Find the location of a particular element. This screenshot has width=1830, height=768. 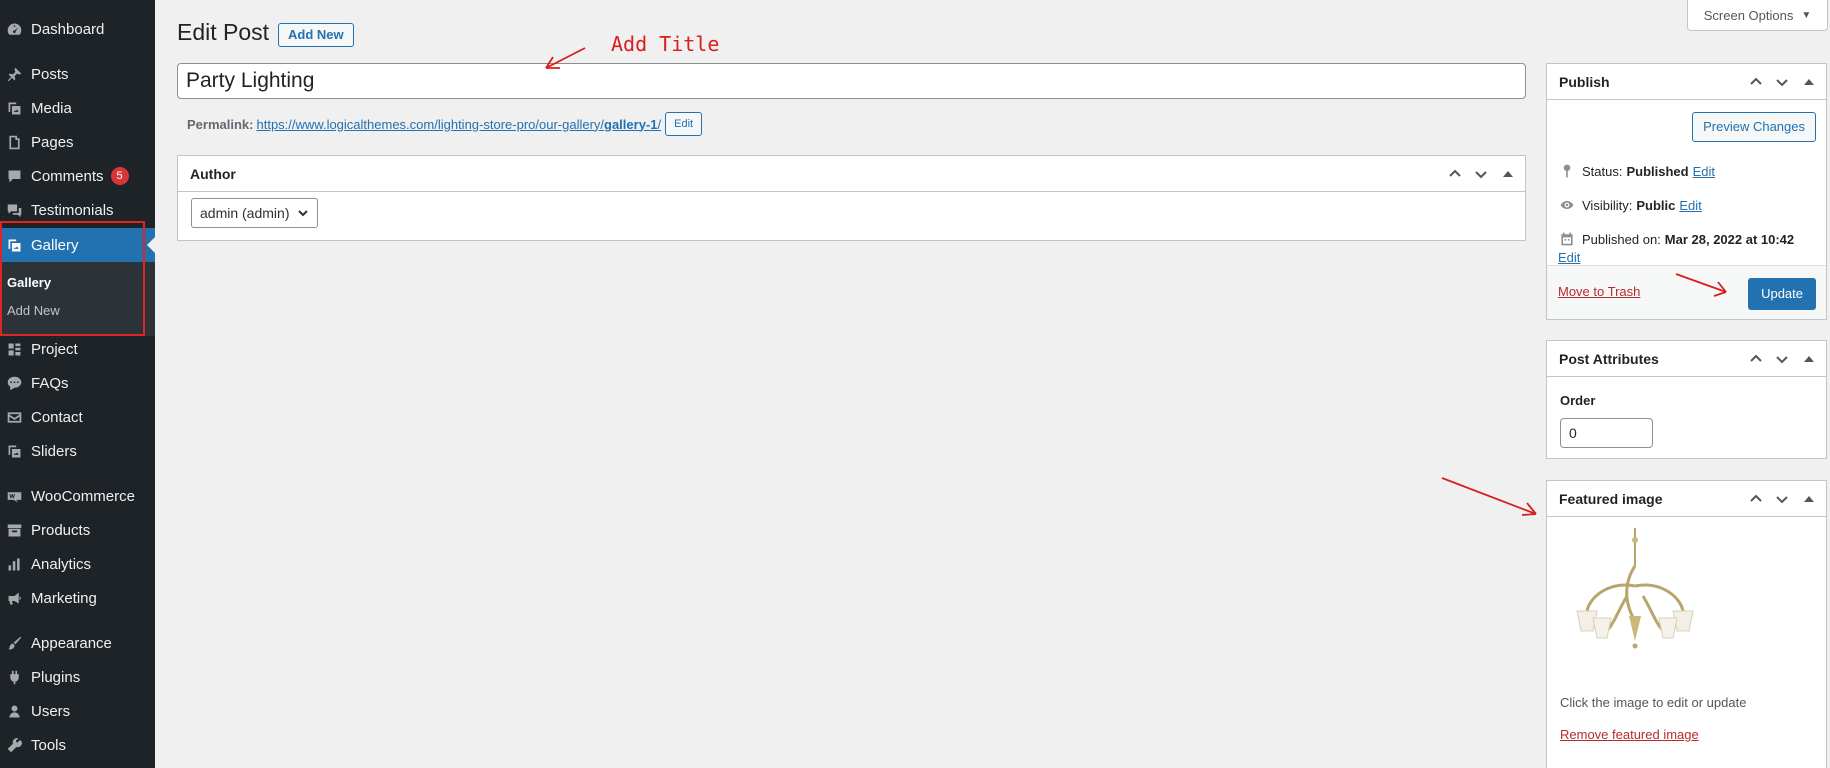

permalink-slug: gallery-1 is located at coordinates (631, 124).